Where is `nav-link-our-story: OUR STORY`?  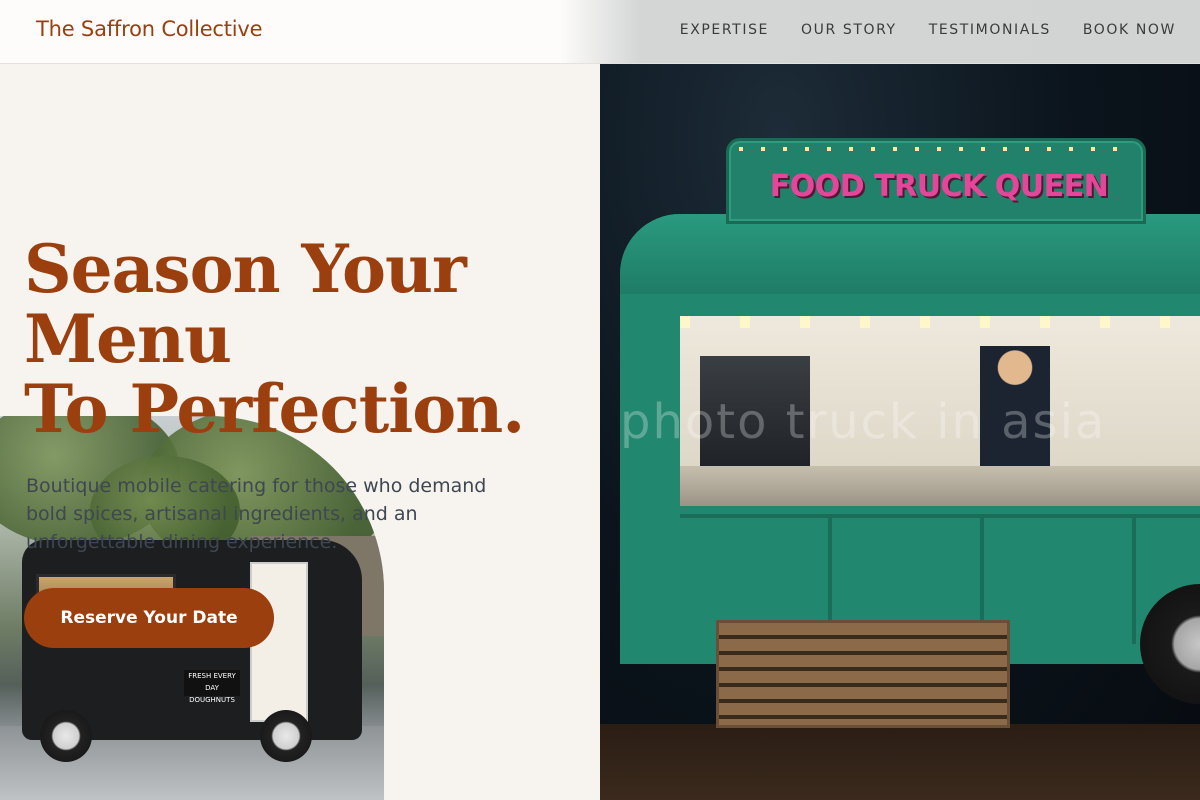 nav-link-our-story: OUR STORY is located at coordinates (849, 30).